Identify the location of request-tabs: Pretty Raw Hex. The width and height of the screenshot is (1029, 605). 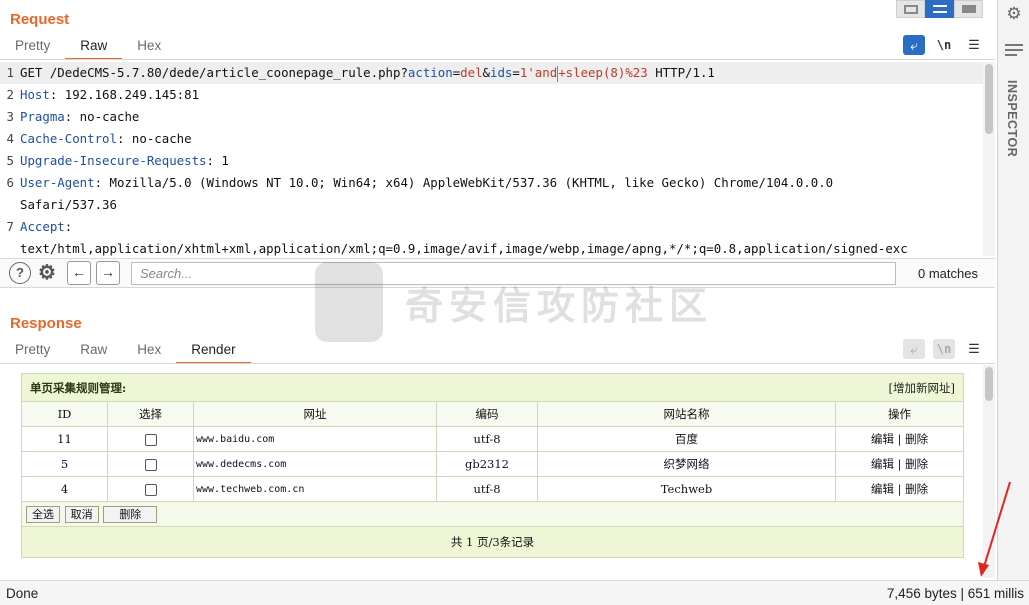
(88, 46).